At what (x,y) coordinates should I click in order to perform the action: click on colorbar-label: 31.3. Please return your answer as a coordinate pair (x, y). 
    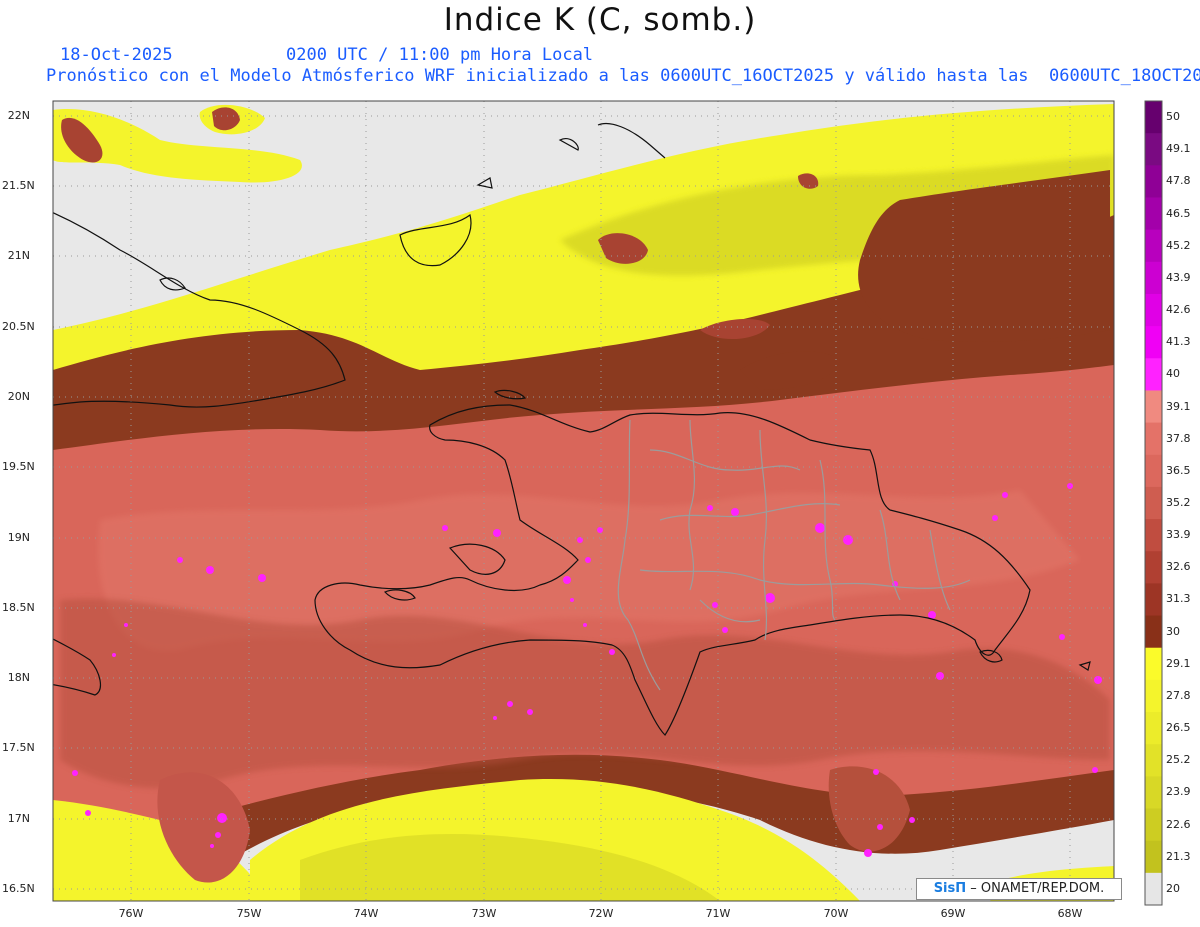
    Looking at the image, I should click on (1178, 599).